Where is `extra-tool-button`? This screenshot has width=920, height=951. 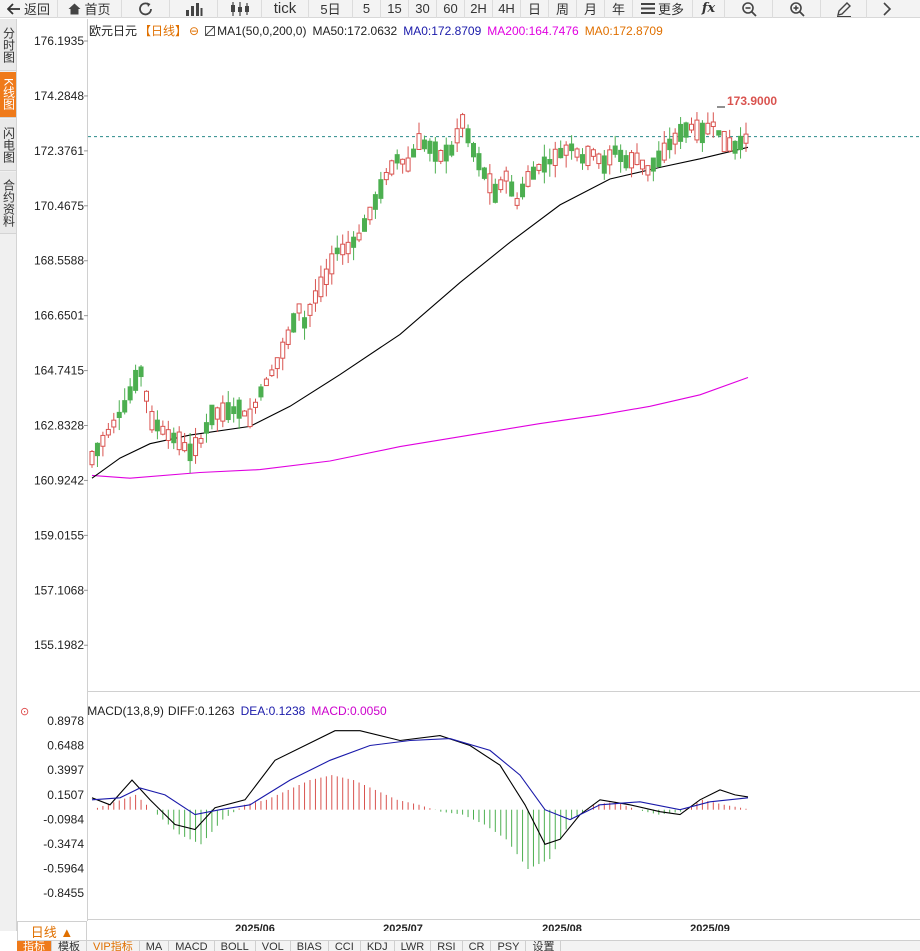
extra-tool-button is located at coordinates (887, 9).